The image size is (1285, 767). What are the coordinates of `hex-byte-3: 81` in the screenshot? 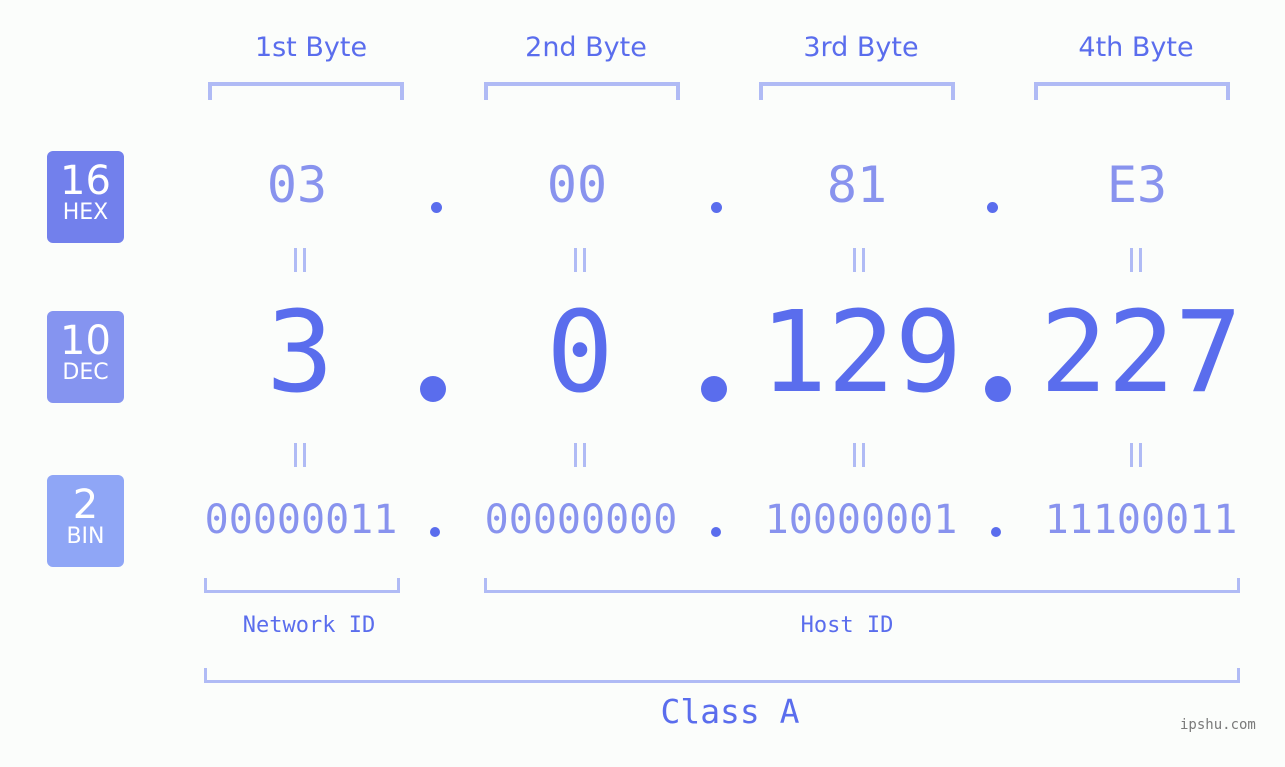 It's located at (857, 185).